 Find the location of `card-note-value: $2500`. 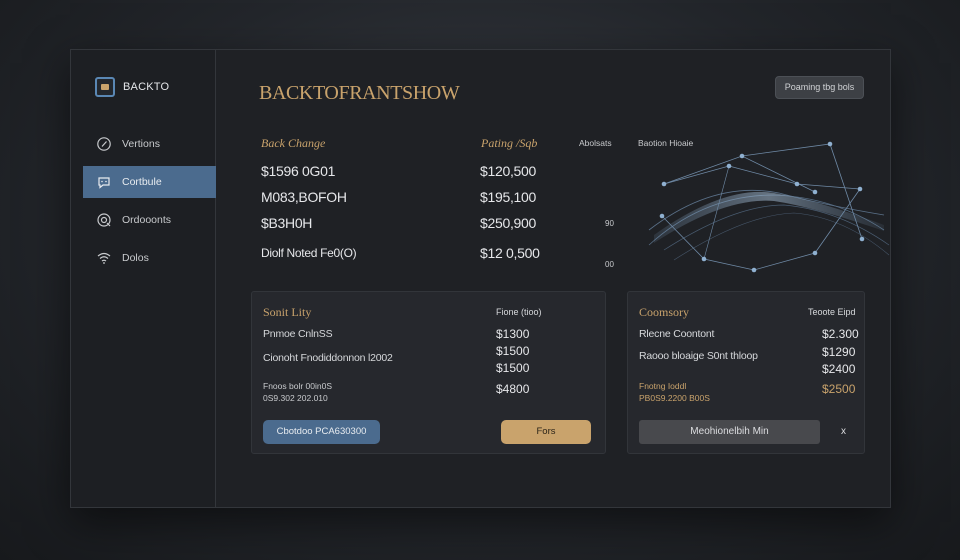

card-note-value: $2500 is located at coordinates (839, 389).